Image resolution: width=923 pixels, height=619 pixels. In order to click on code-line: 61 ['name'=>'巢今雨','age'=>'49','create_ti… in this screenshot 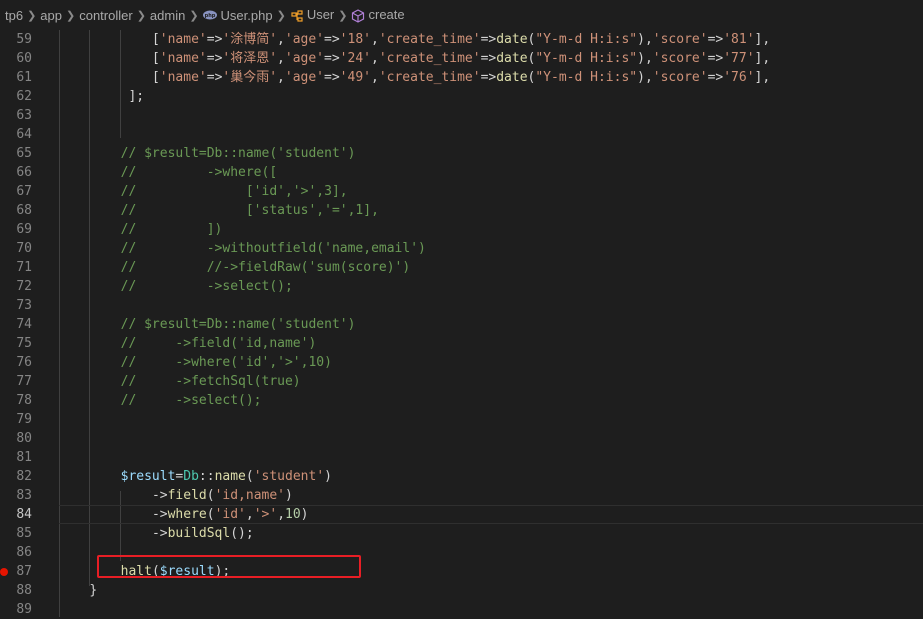, I will do `click(461, 77)`.